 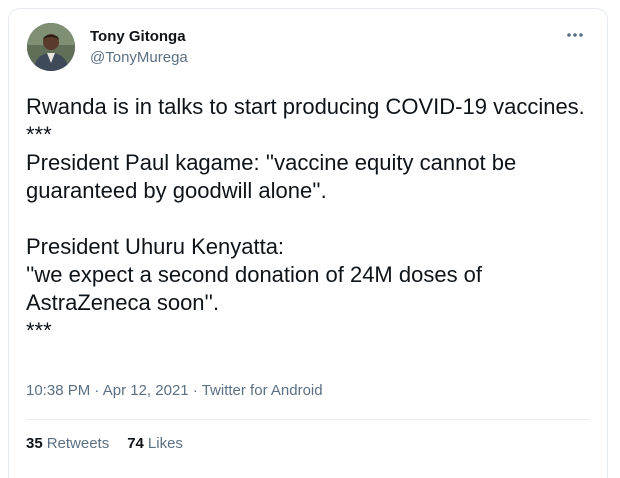 What do you see at coordinates (135, 443) in the screenshot?
I see `likes-count: 74` at bounding box center [135, 443].